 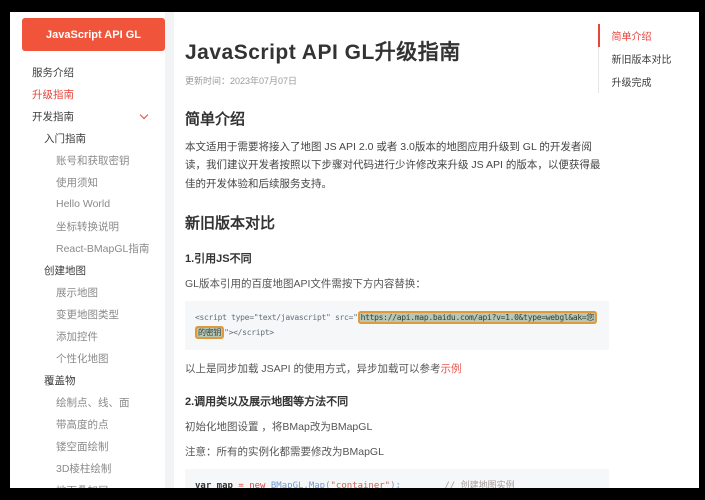 I want to click on subsection-2-heading: 2.调用类以及展示地图等方法不同, so click(x=267, y=401).